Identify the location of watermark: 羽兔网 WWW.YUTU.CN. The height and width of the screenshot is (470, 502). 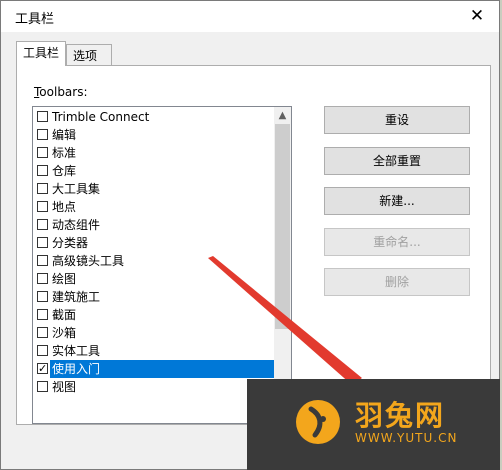
(373, 424).